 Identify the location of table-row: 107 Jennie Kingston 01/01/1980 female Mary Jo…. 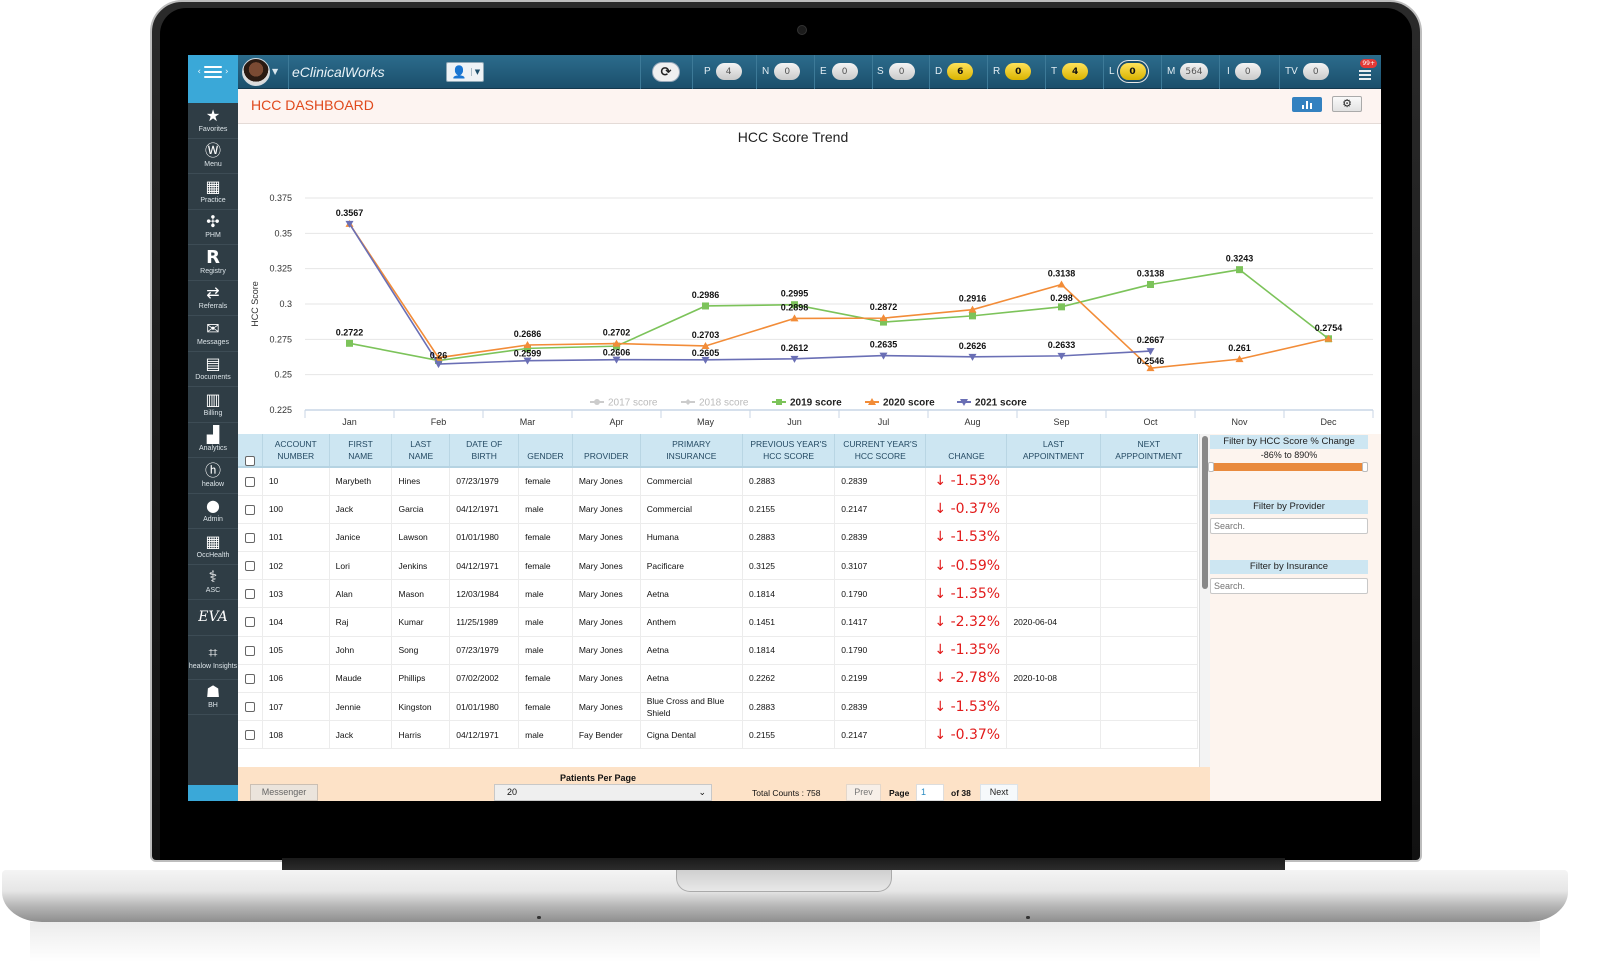
(718, 707).